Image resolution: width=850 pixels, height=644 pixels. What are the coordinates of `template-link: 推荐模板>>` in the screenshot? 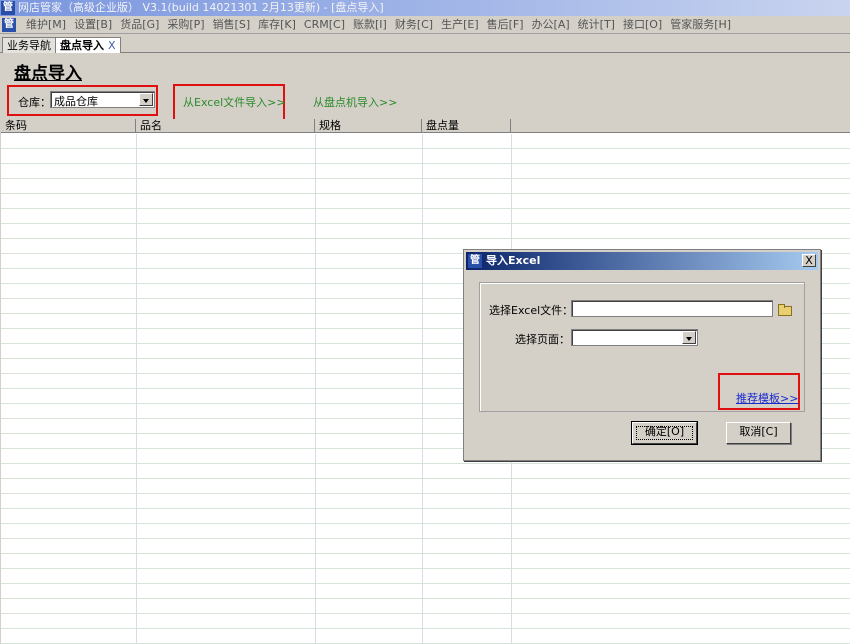 It's located at (767, 398).